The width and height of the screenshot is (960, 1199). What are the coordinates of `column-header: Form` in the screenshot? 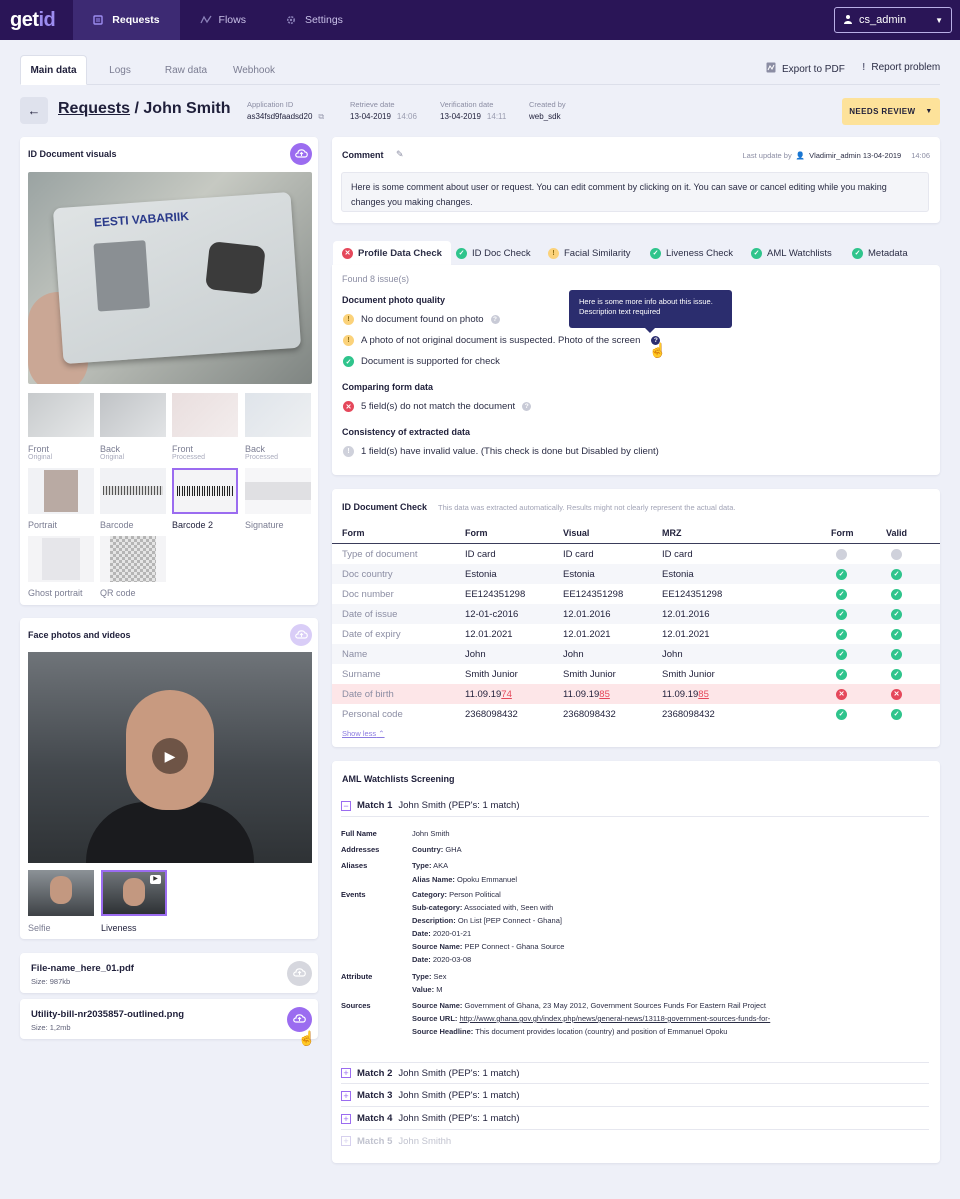 It's located at (842, 533).